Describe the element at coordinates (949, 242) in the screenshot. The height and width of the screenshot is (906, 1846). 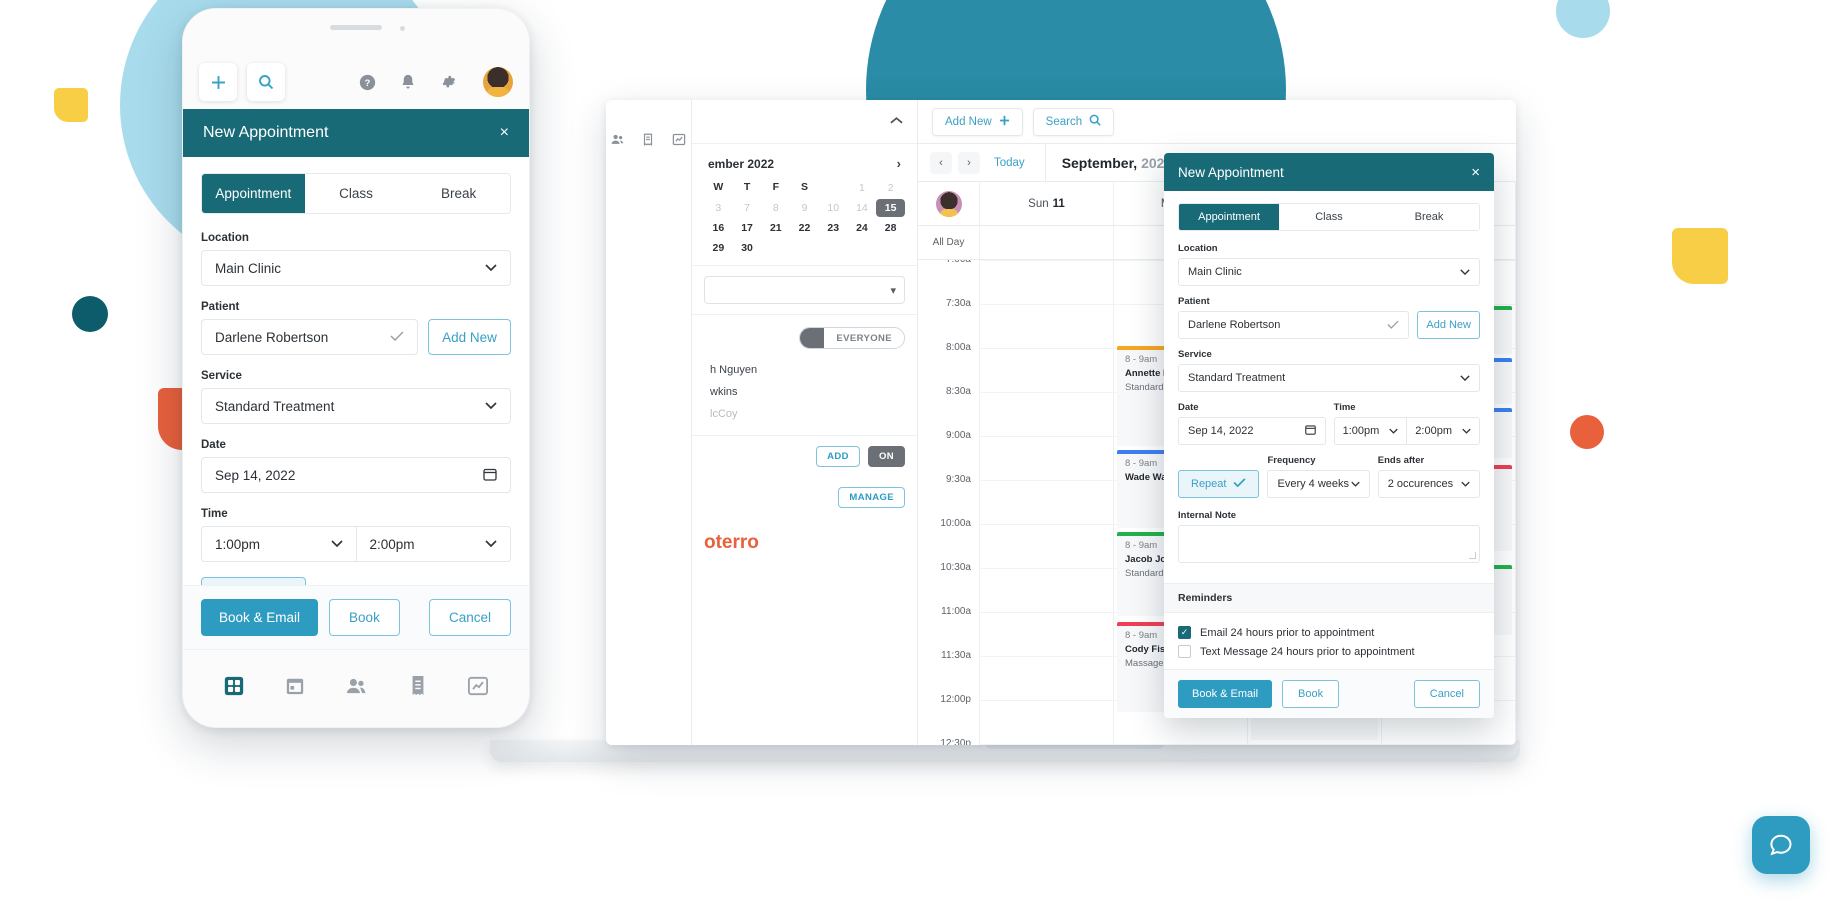
I see `all-day-label: All Day` at that location.